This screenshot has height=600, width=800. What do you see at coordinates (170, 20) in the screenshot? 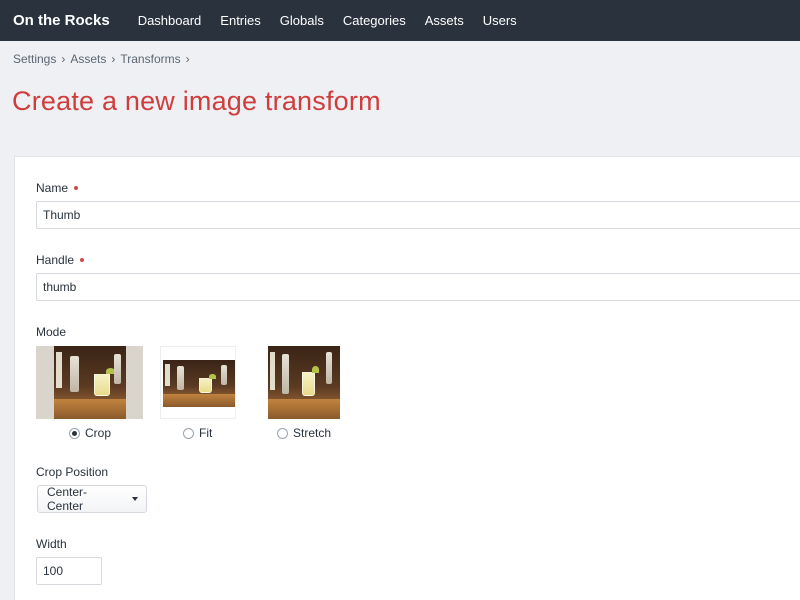
I see `nav-item-dashboard: Dashboard` at bounding box center [170, 20].